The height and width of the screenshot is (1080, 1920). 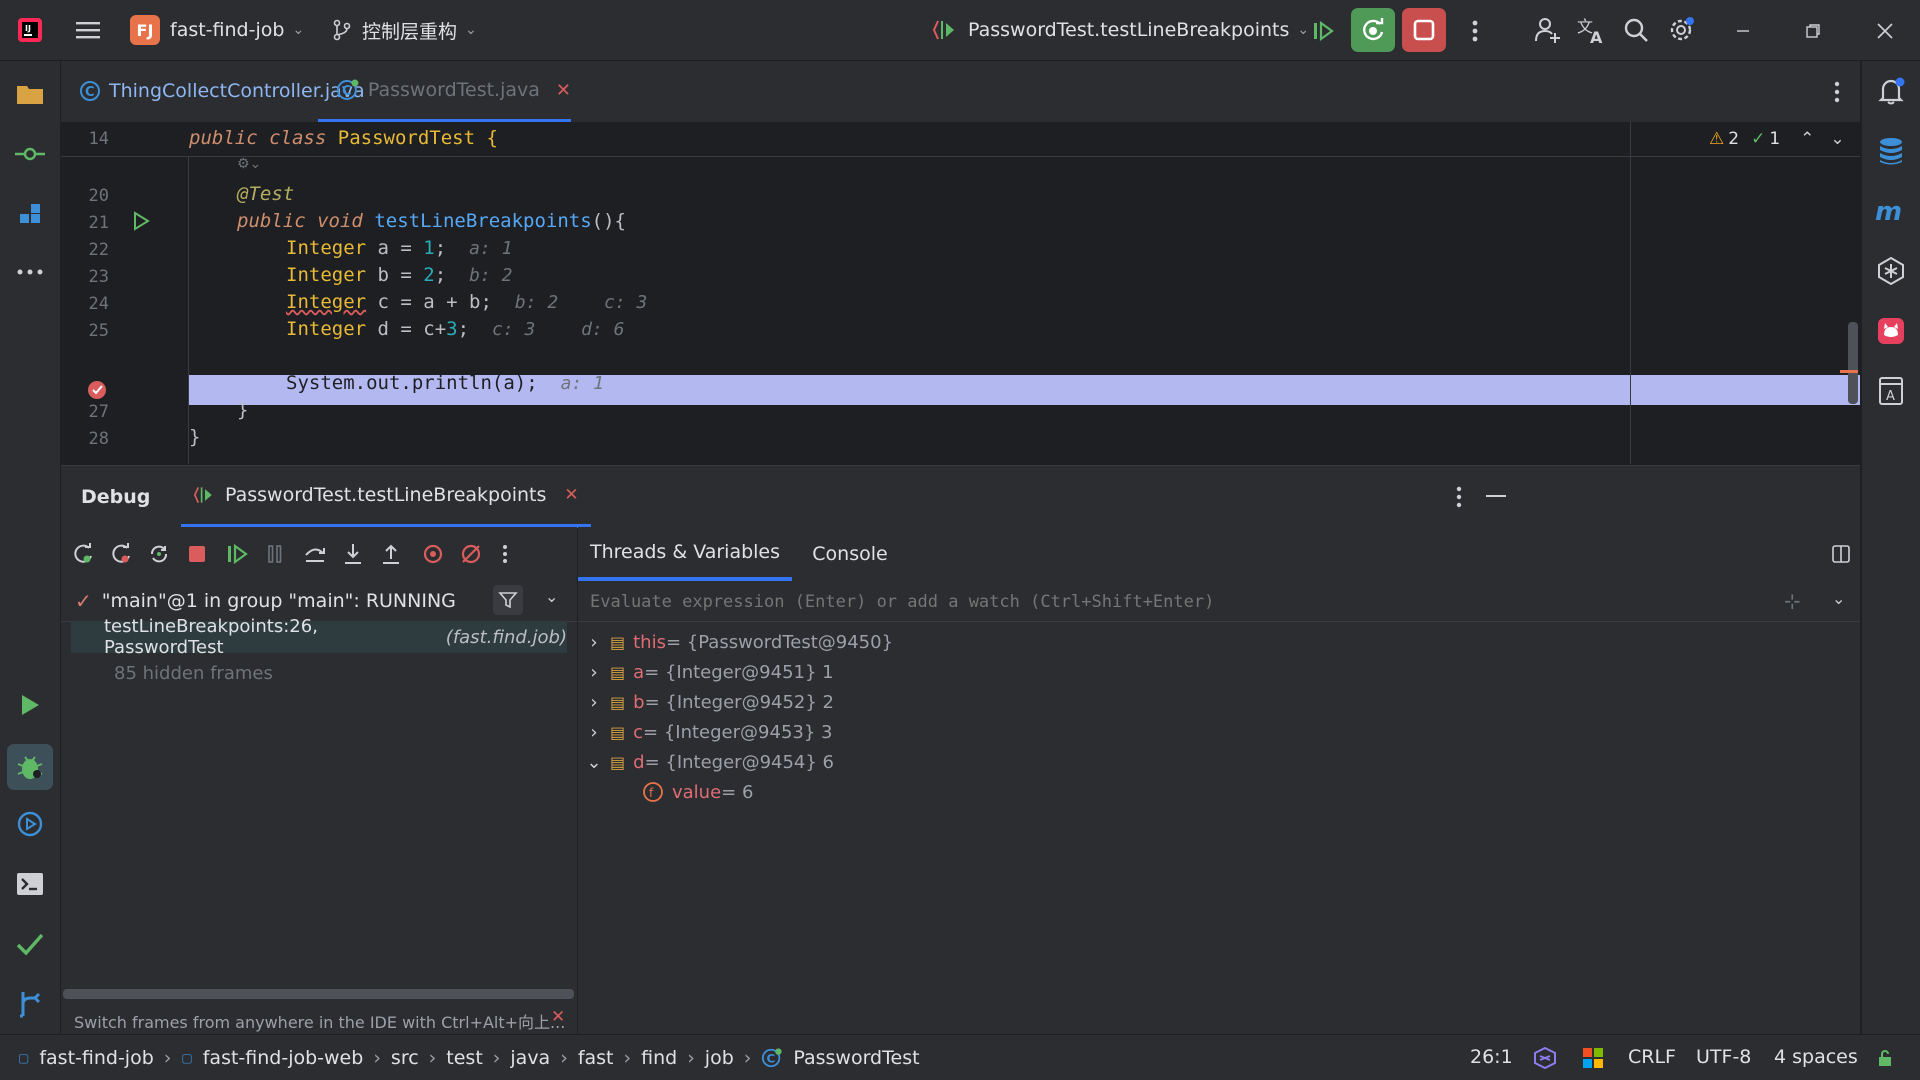 What do you see at coordinates (618, 702) in the screenshot?
I see `field-icon: ▤` at bounding box center [618, 702].